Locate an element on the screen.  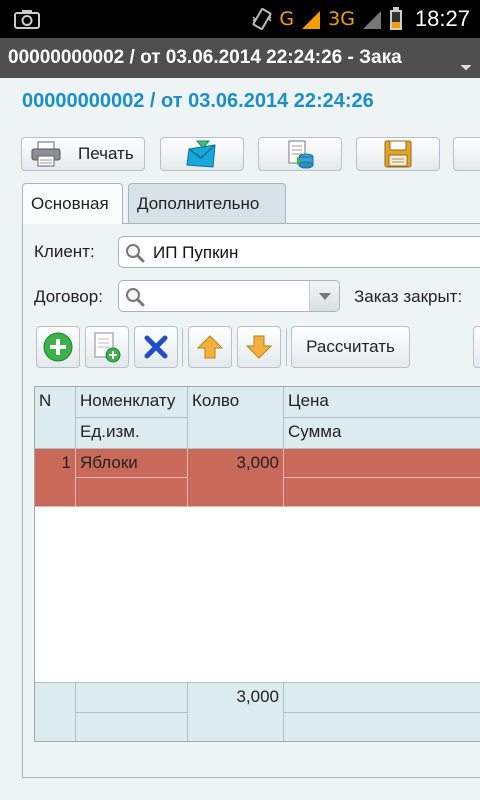
column-header-qty: Колво is located at coordinates (236, 418).